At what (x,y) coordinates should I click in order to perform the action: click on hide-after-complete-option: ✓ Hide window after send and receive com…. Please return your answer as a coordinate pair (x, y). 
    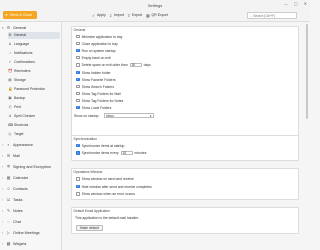
    Looking at the image, I should click on (114, 186).